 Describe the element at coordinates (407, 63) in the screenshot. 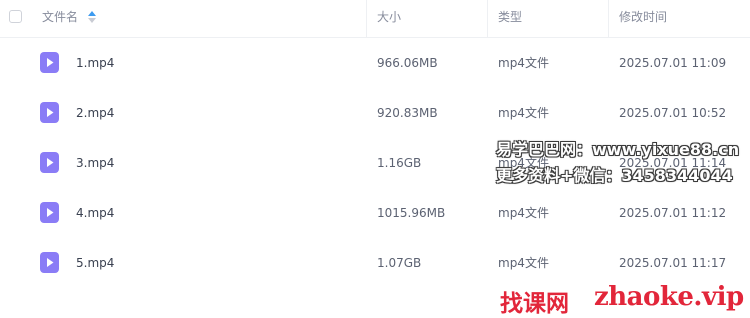

I see `file-size: 966.06MB` at that location.